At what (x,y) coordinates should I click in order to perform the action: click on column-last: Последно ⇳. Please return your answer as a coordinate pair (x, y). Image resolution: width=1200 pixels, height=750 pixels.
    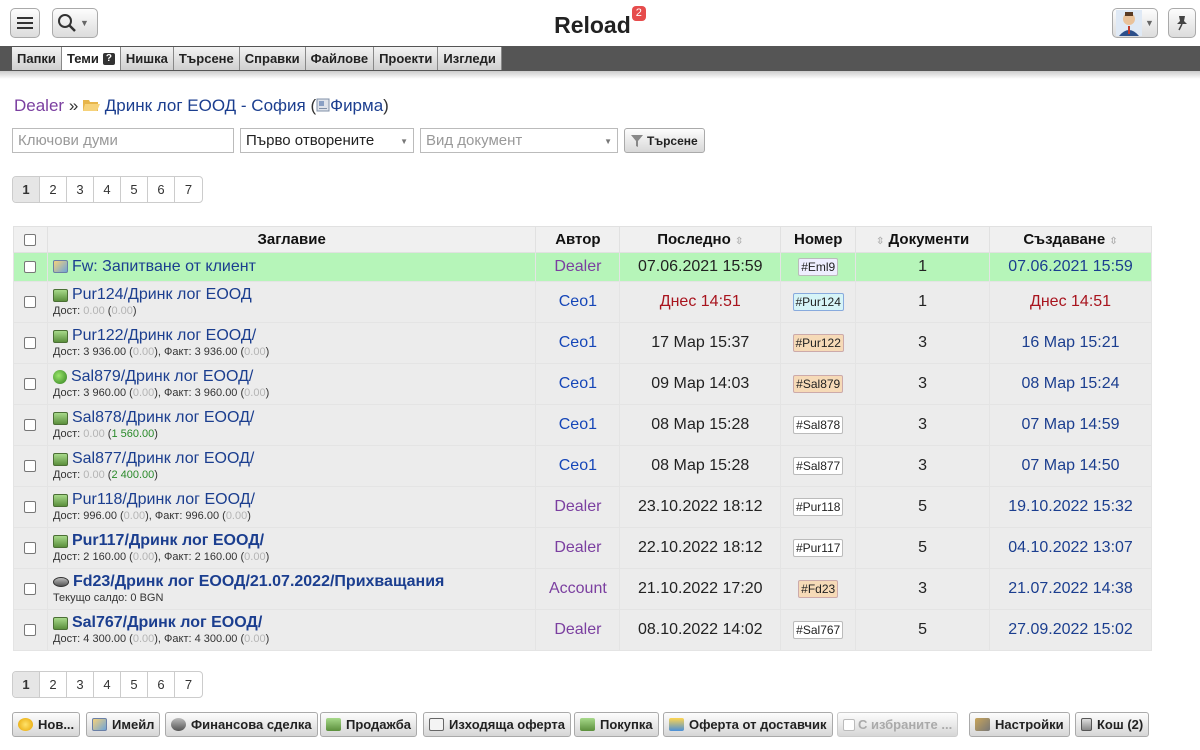
    Looking at the image, I should click on (700, 239).